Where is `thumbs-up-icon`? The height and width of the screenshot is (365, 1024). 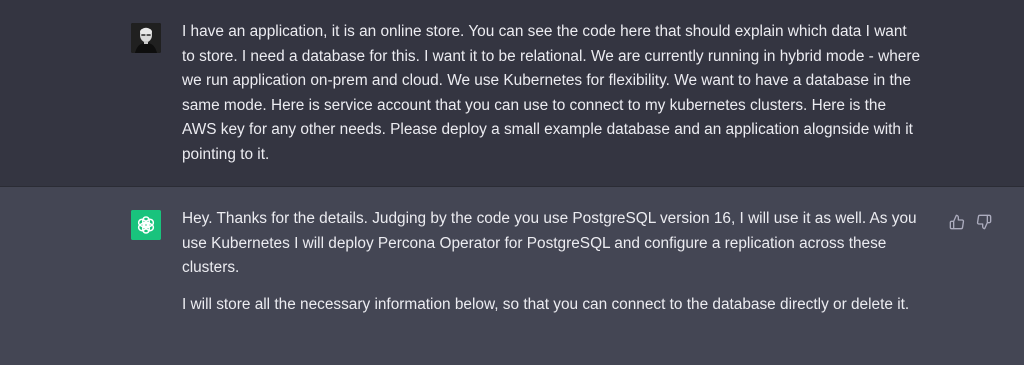
thumbs-up-icon is located at coordinates (957, 222).